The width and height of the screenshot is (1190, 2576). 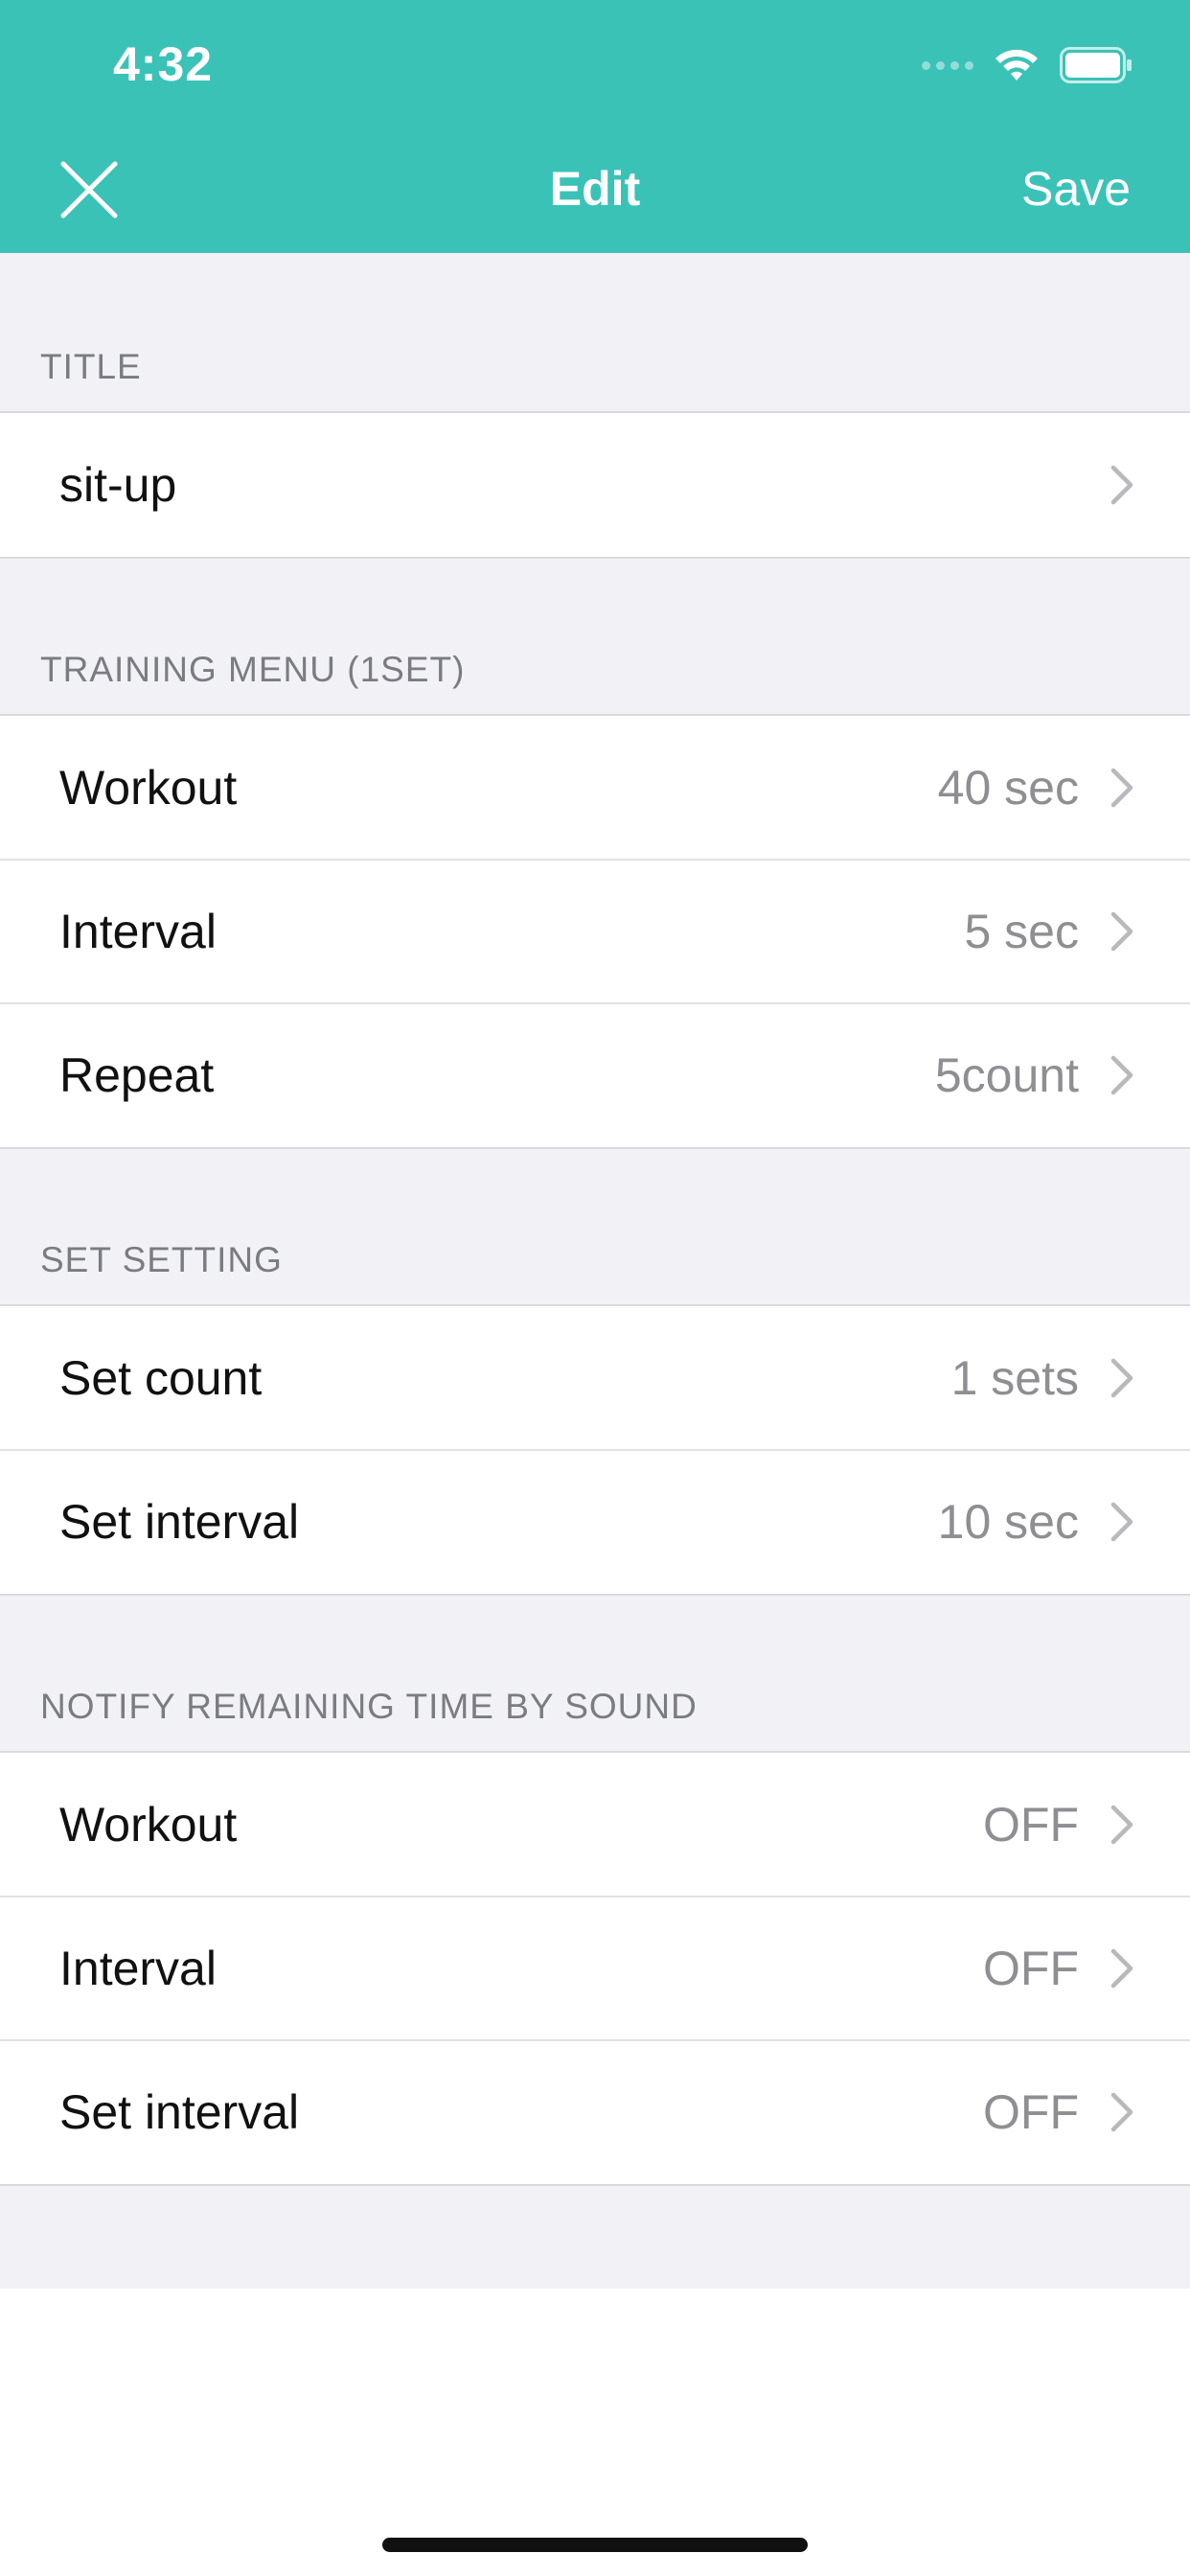 What do you see at coordinates (948, 65) in the screenshot?
I see `signal-icon` at bounding box center [948, 65].